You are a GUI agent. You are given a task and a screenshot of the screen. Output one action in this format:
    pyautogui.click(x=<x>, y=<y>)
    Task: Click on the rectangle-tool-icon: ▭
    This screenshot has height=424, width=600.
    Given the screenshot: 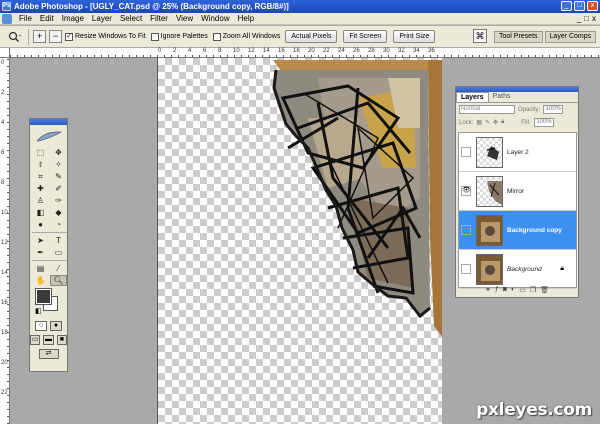 What is the action you would take?
    pyautogui.click(x=58, y=252)
    